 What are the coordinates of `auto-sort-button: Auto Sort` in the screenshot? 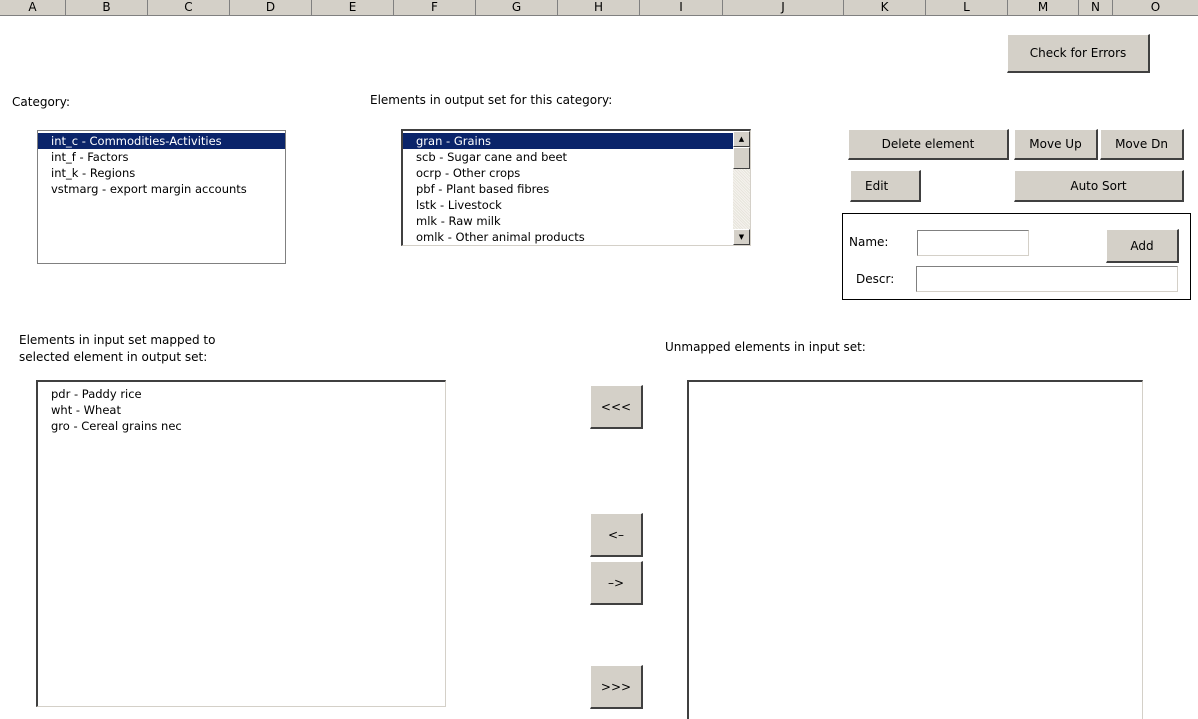 It's located at (1099, 186).